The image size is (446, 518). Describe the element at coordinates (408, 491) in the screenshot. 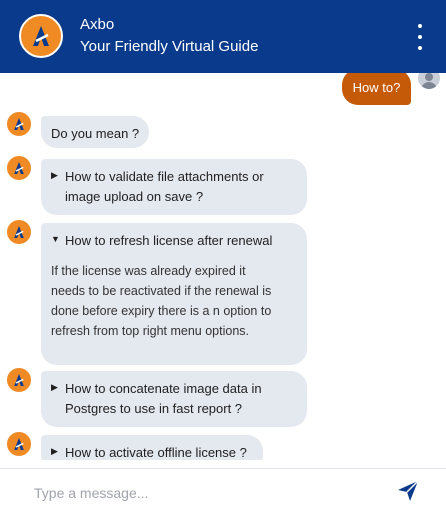

I see `send-icon` at that location.